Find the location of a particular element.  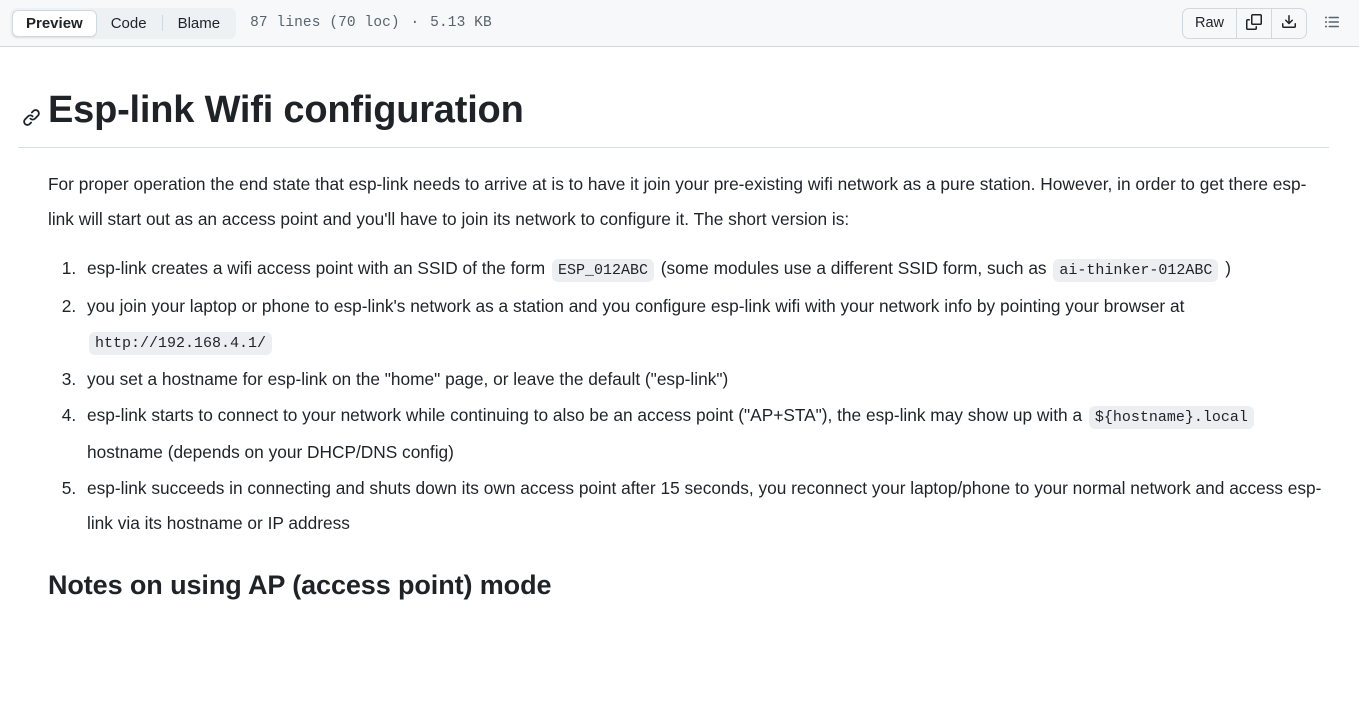

copy-icon is located at coordinates (1254, 23).